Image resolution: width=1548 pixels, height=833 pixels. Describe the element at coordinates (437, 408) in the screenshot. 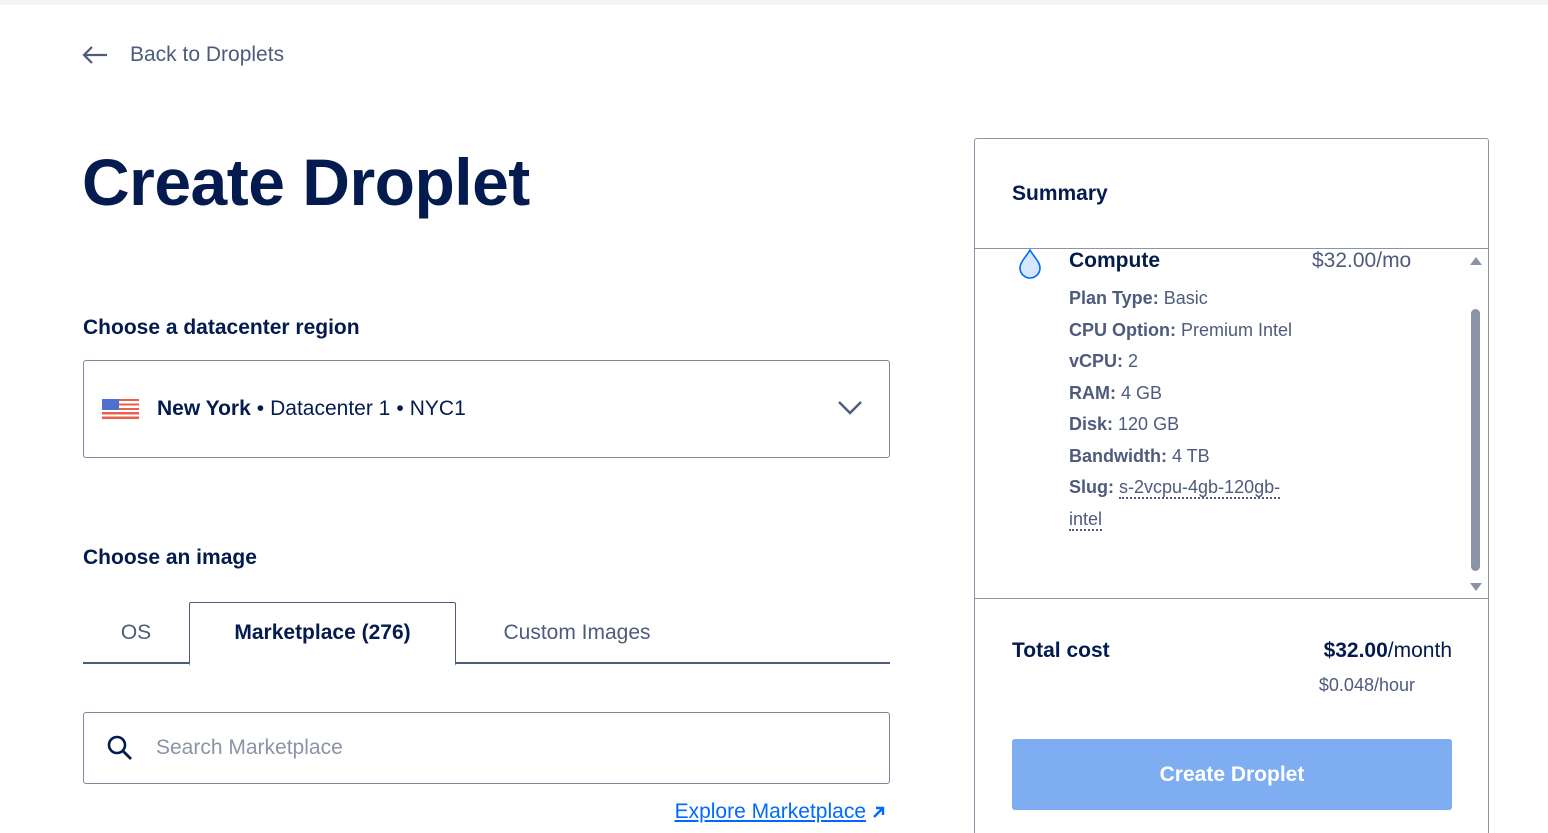

I see `region-code: NYC1` at that location.